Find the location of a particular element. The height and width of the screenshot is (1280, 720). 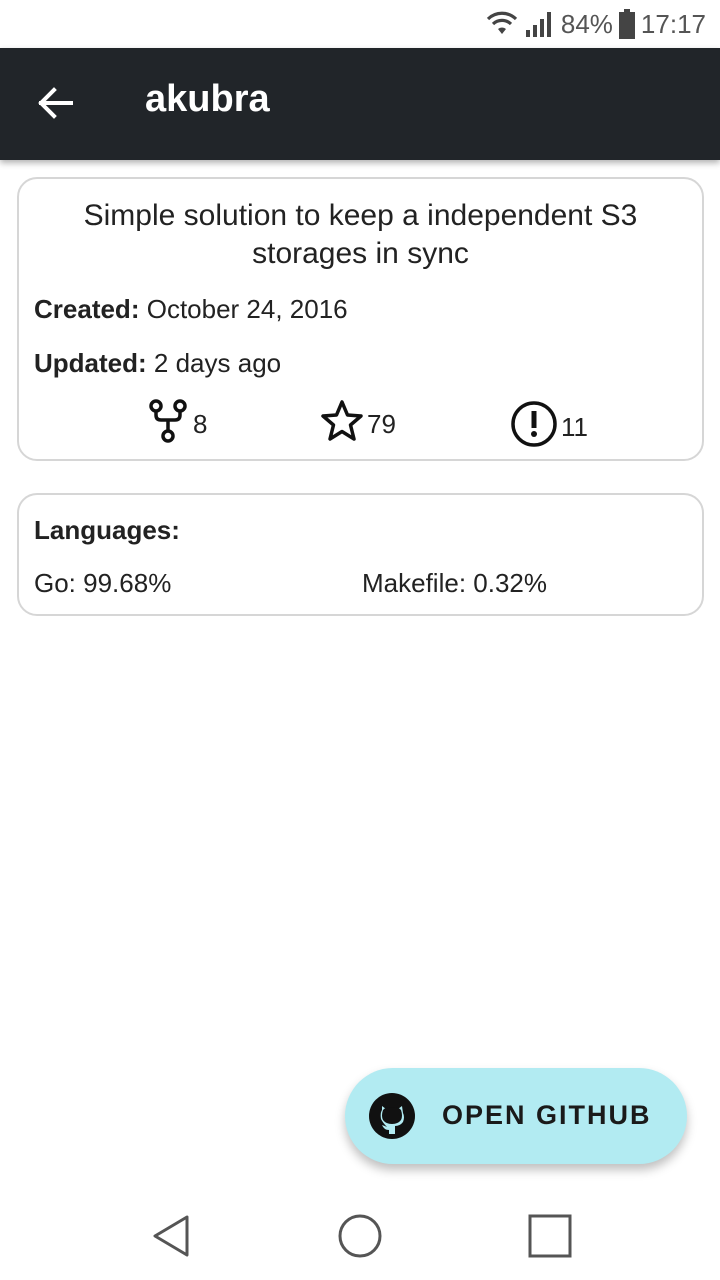

nav-home-button is located at coordinates (360, 1238).